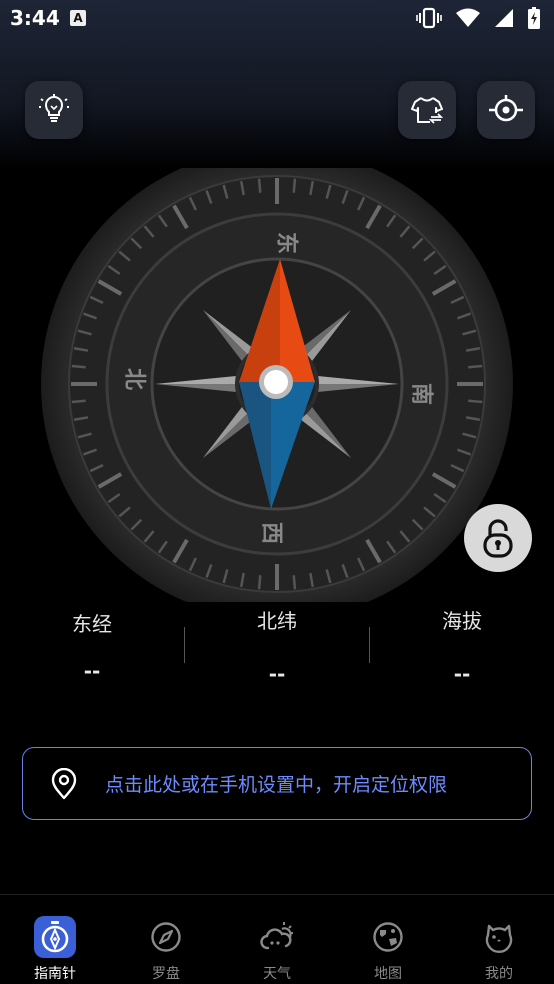 This screenshot has width=554, height=984. Describe the element at coordinates (388, 937) in the screenshot. I see `map-icon` at that location.